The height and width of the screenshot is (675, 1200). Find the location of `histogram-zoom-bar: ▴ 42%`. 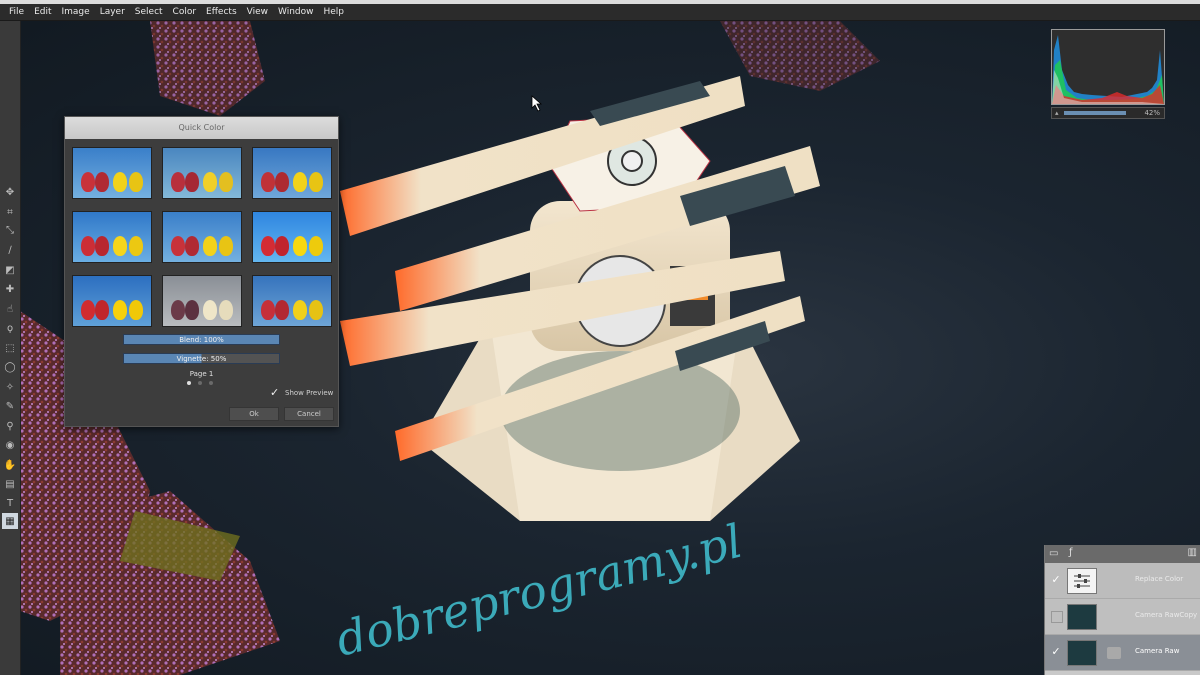

histogram-zoom-bar: ▴ 42% is located at coordinates (1108, 113).